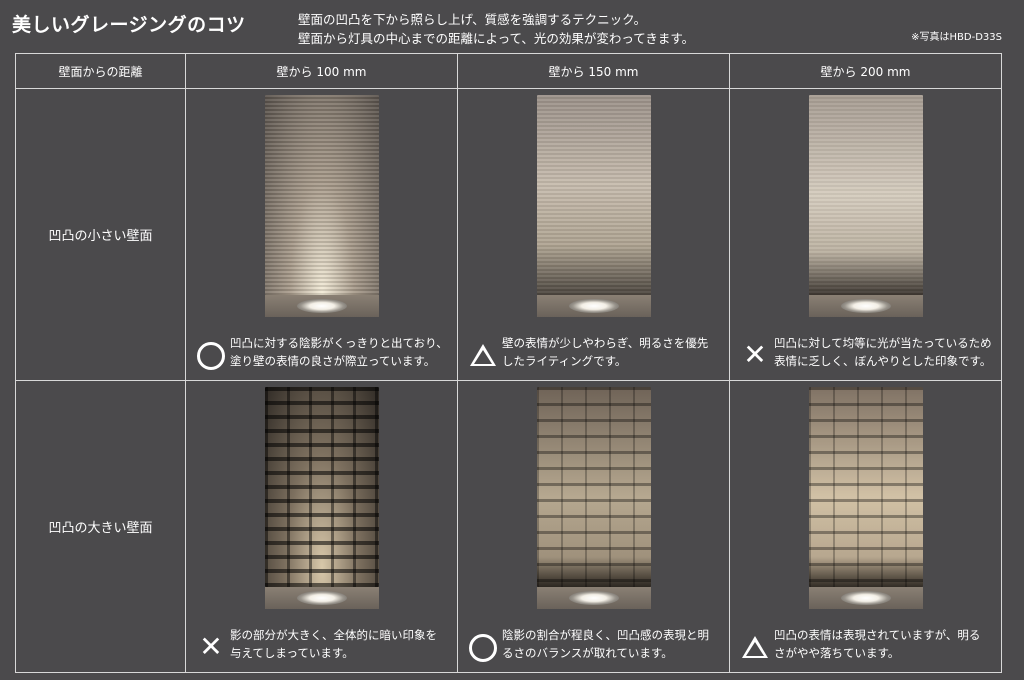 This screenshot has width=1024, height=680. What do you see at coordinates (865, 71) in the screenshot?
I see `column-header-200: 壁から 200 mm` at bounding box center [865, 71].